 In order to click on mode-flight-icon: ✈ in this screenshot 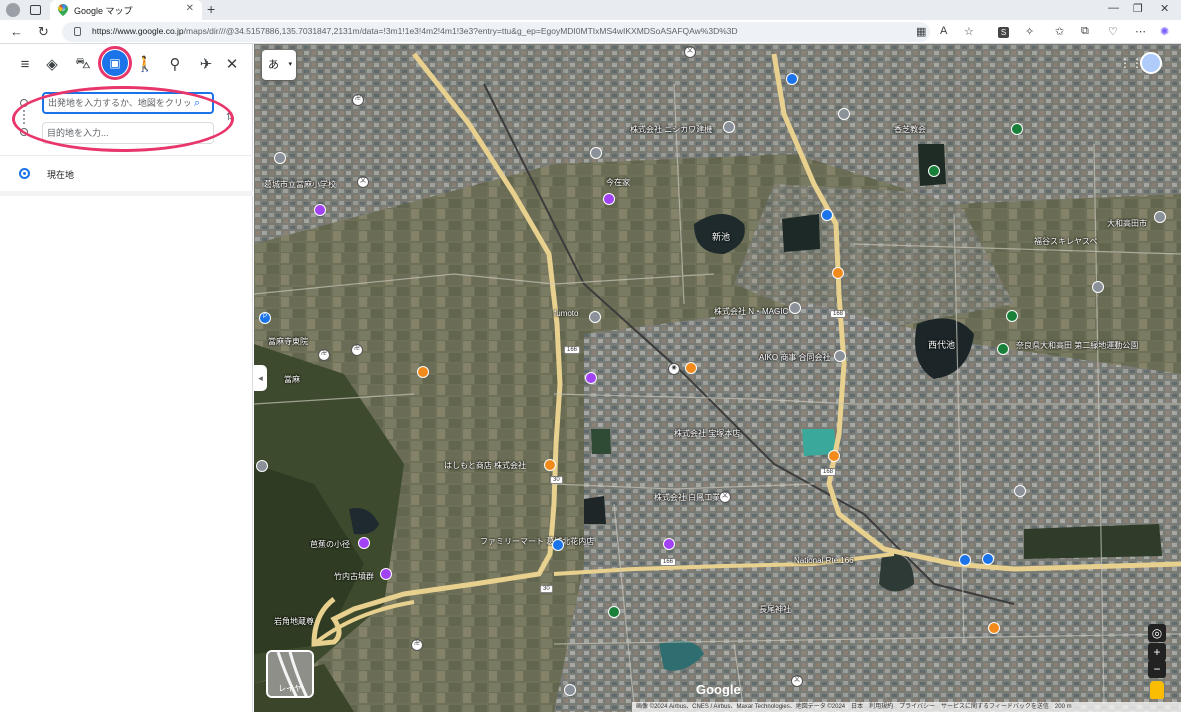, I will do `click(206, 64)`.